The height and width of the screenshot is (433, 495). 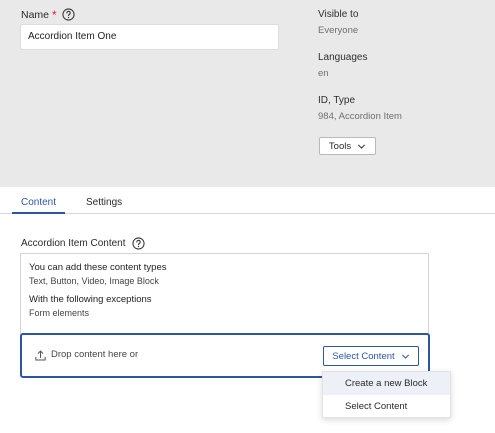 I want to click on exceptions-list: Form elements, so click(x=59, y=313).